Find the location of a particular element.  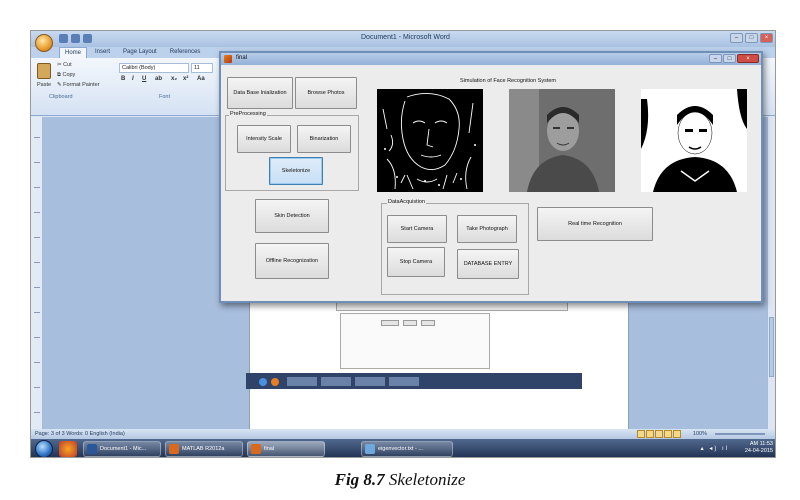

start-camera-button: Start Camera is located at coordinates (417, 229).